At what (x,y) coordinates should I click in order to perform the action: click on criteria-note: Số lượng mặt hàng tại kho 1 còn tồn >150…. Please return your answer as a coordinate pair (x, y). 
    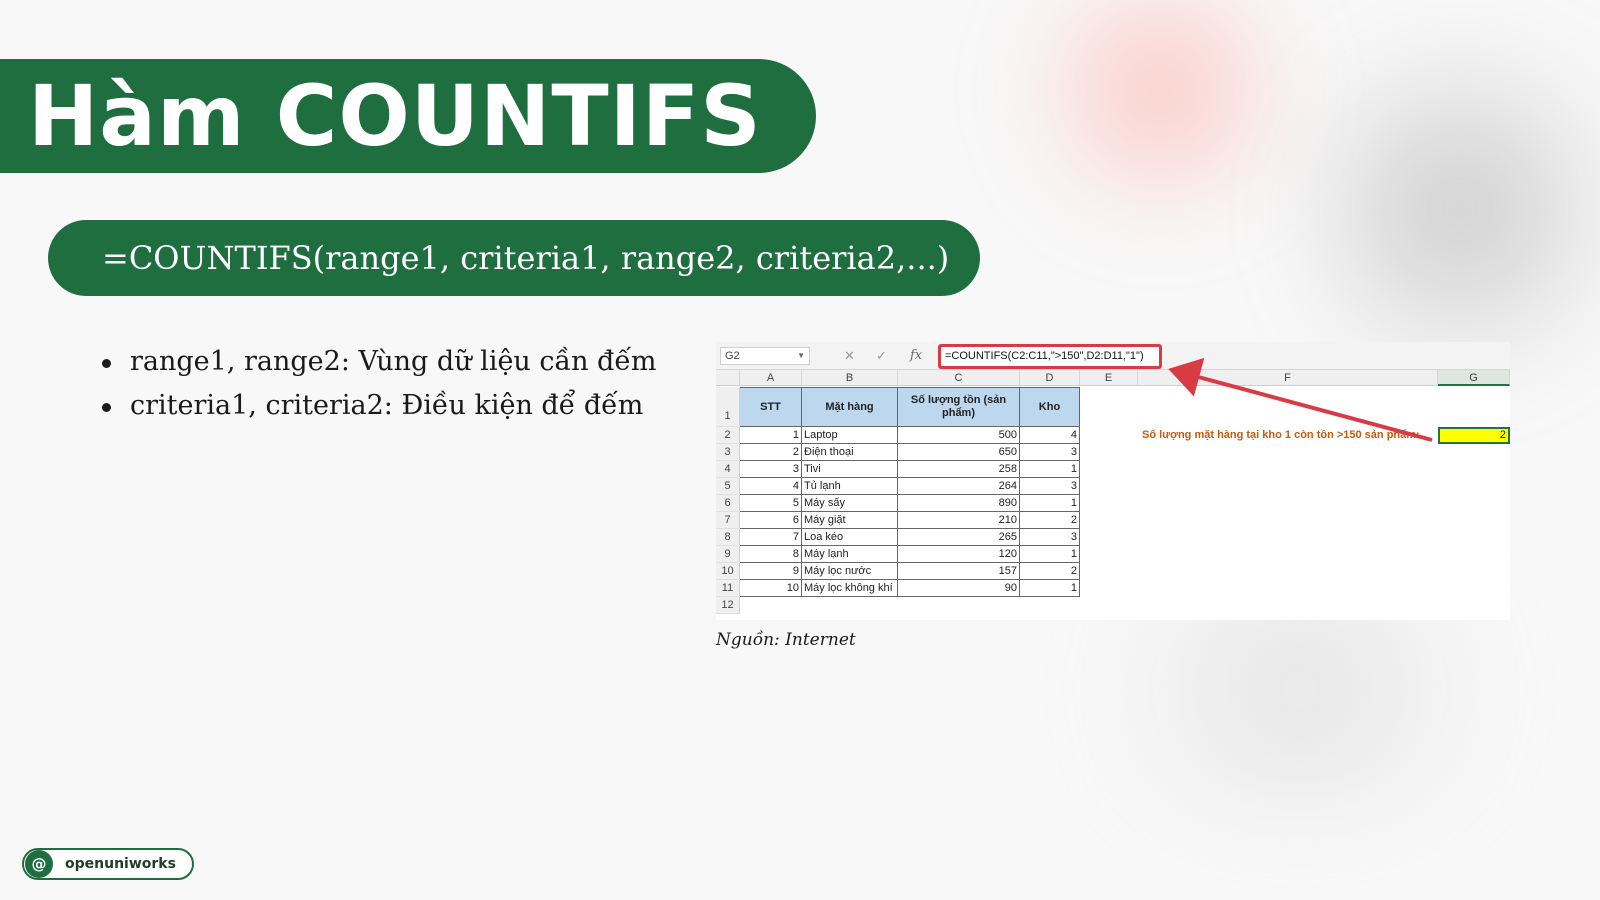
    Looking at the image, I should click on (1281, 435).